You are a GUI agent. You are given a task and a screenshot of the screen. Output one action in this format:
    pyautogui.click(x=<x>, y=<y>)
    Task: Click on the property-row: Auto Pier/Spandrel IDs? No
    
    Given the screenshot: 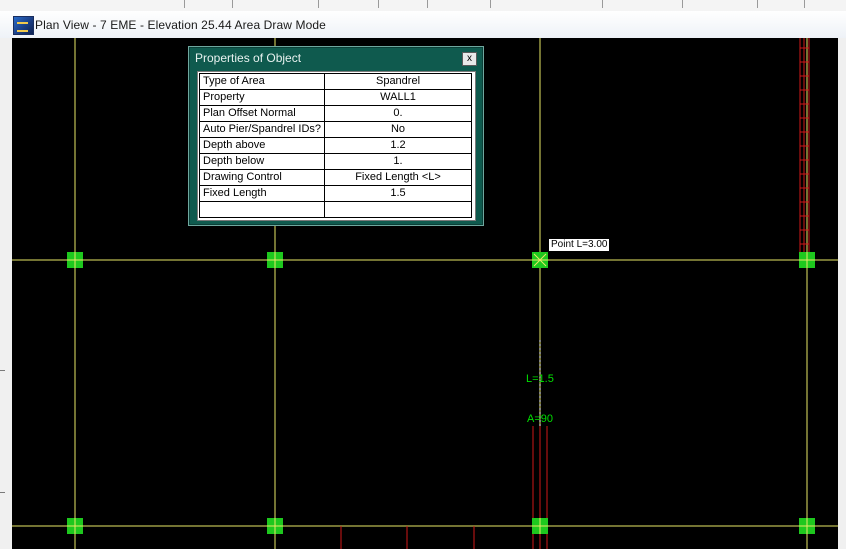 What is the action you would take?
    pyautogui.click(x=335, y=129)
    